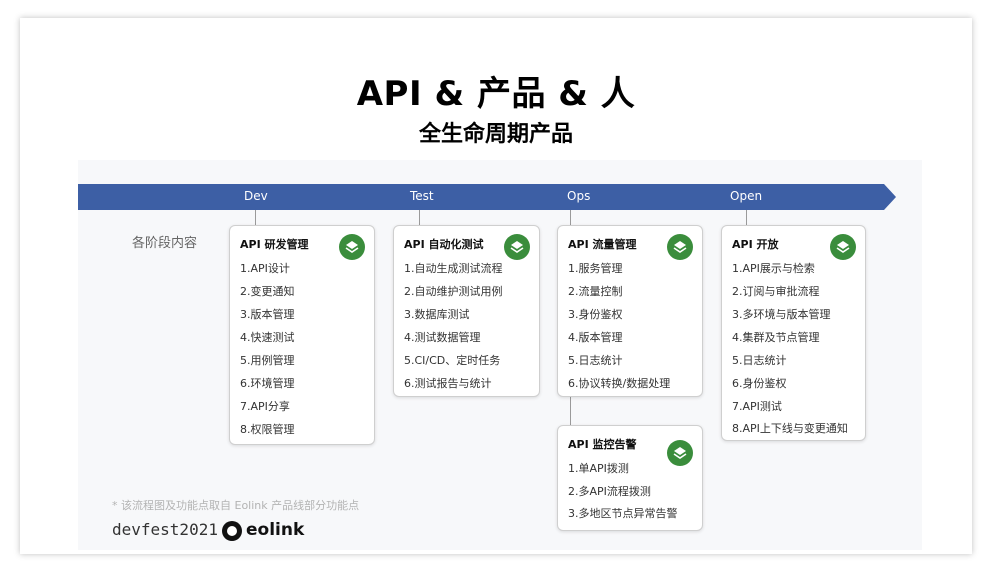 Image resolution: width=992 pixels, height=574 pixels. I want to click on slide-subtitle: 全生命周期产品, so click(495, 134).